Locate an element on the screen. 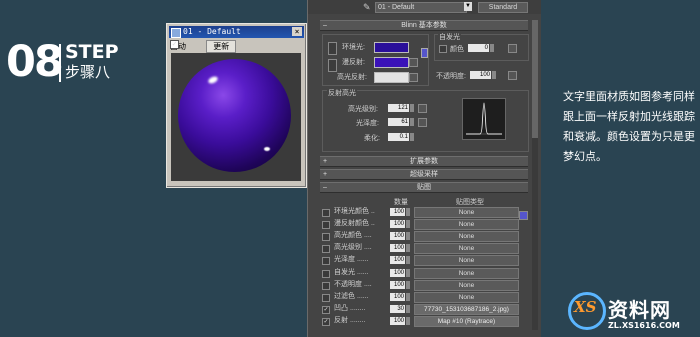  specular-map-button is located at coordinates (413, 77).